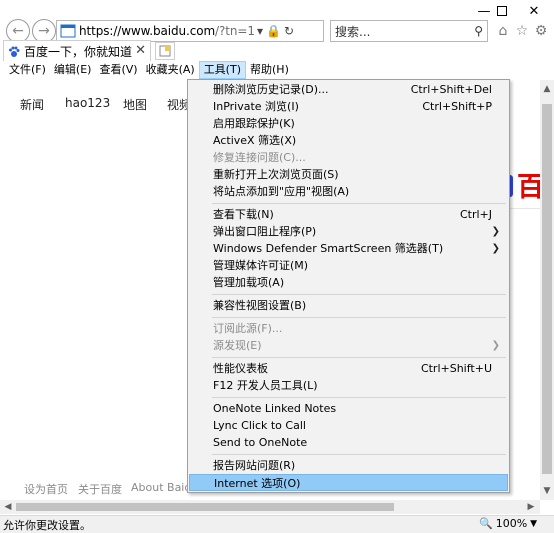  I want to click on menu-item-label: 将站点添加到"应用"视图(A), so click(281, 191).